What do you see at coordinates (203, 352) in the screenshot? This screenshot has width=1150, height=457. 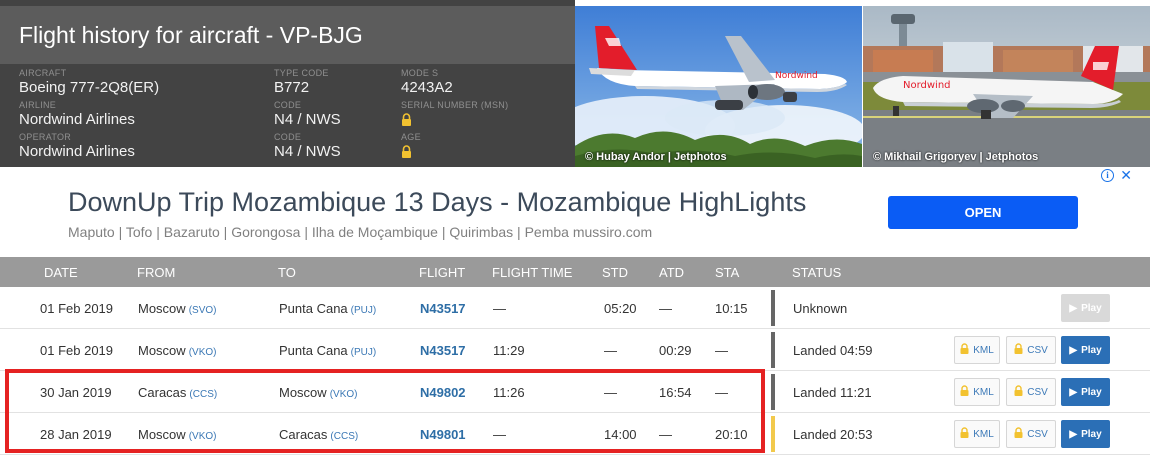 I see `from-airport-code: (VKO)` at bounding box center [203, 352].